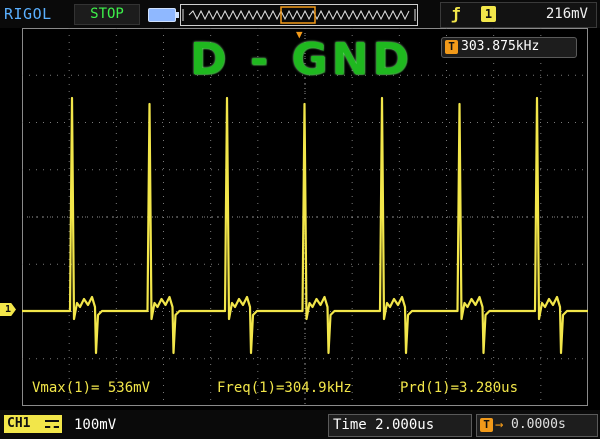 The image size is (600, 439). I want to click on memory-waveform-icon, so click(299, 15).